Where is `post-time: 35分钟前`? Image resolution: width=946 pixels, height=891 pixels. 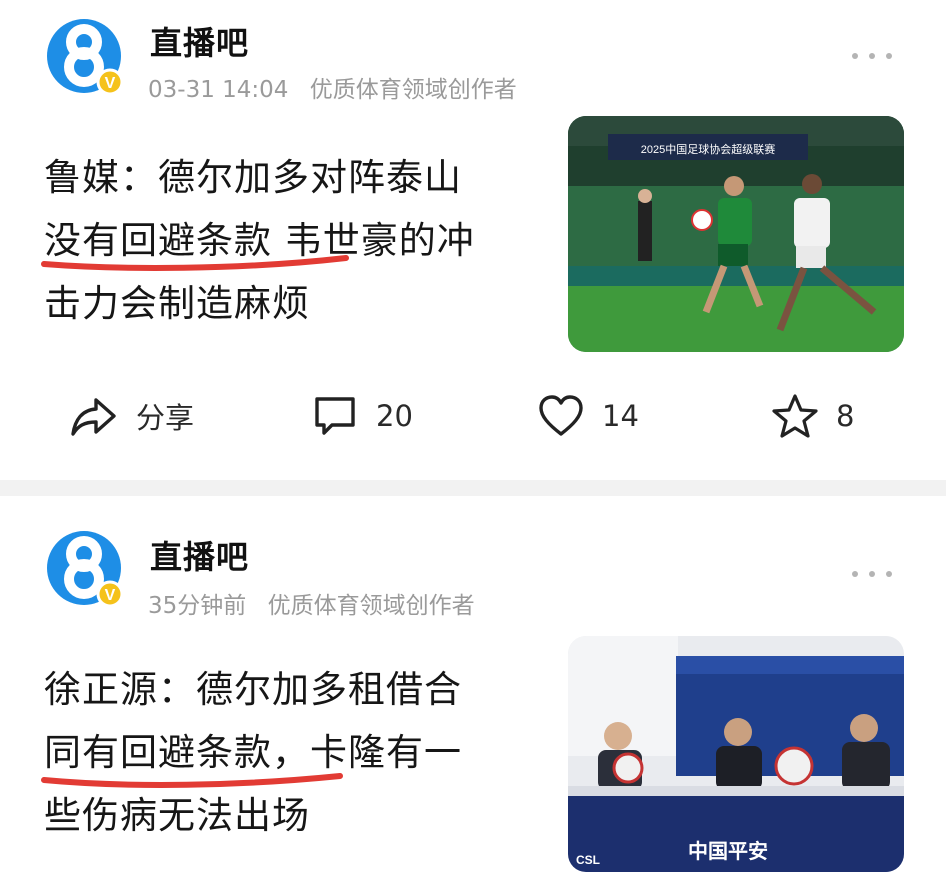
post-time: 35分钟前 is located at coordinates (197, 606).